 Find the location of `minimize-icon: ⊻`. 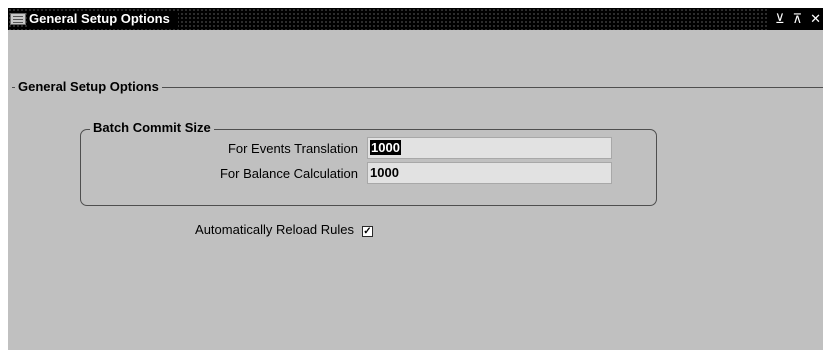

minimize-icon: ⊻ is located at coordinates (780, 18).